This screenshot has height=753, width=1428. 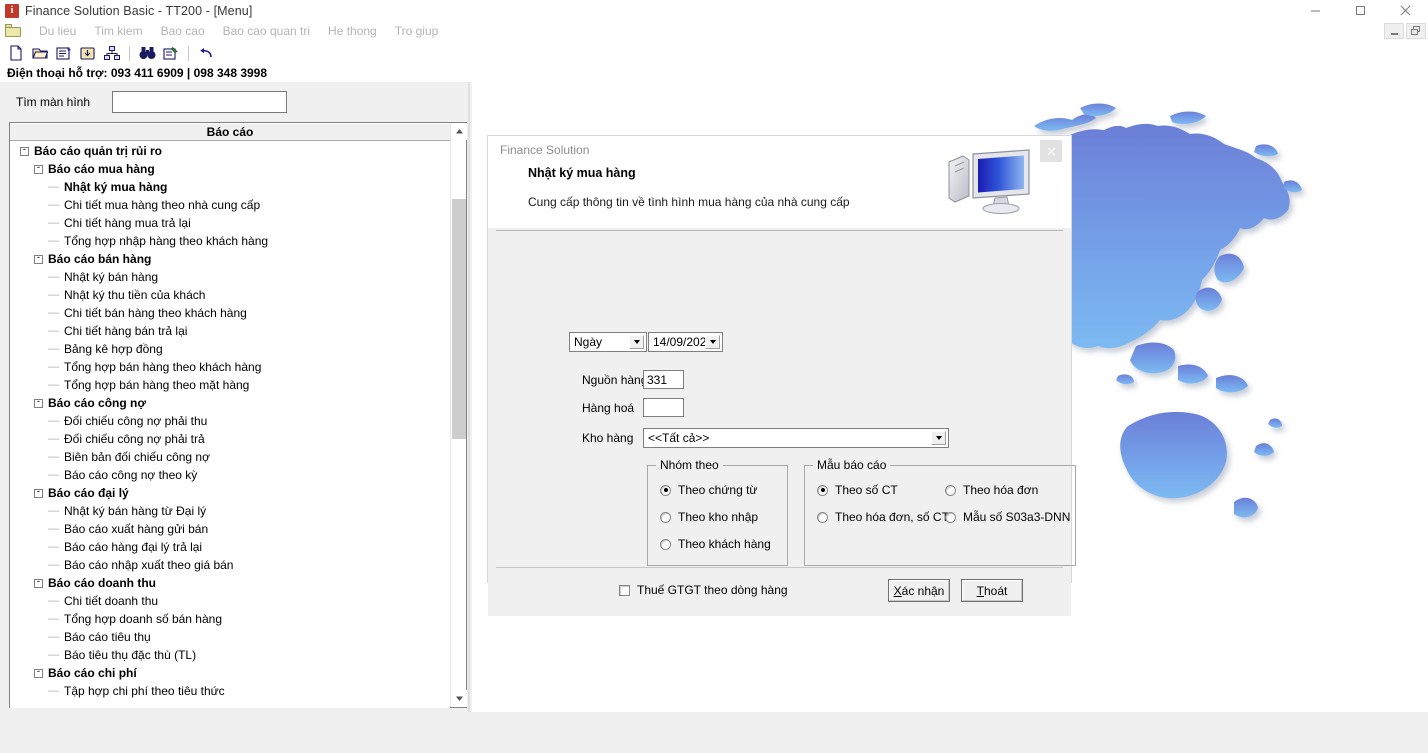 I want to click on tree-group-row: - Báo cáo doanh thu, so click(x=230, y=583).